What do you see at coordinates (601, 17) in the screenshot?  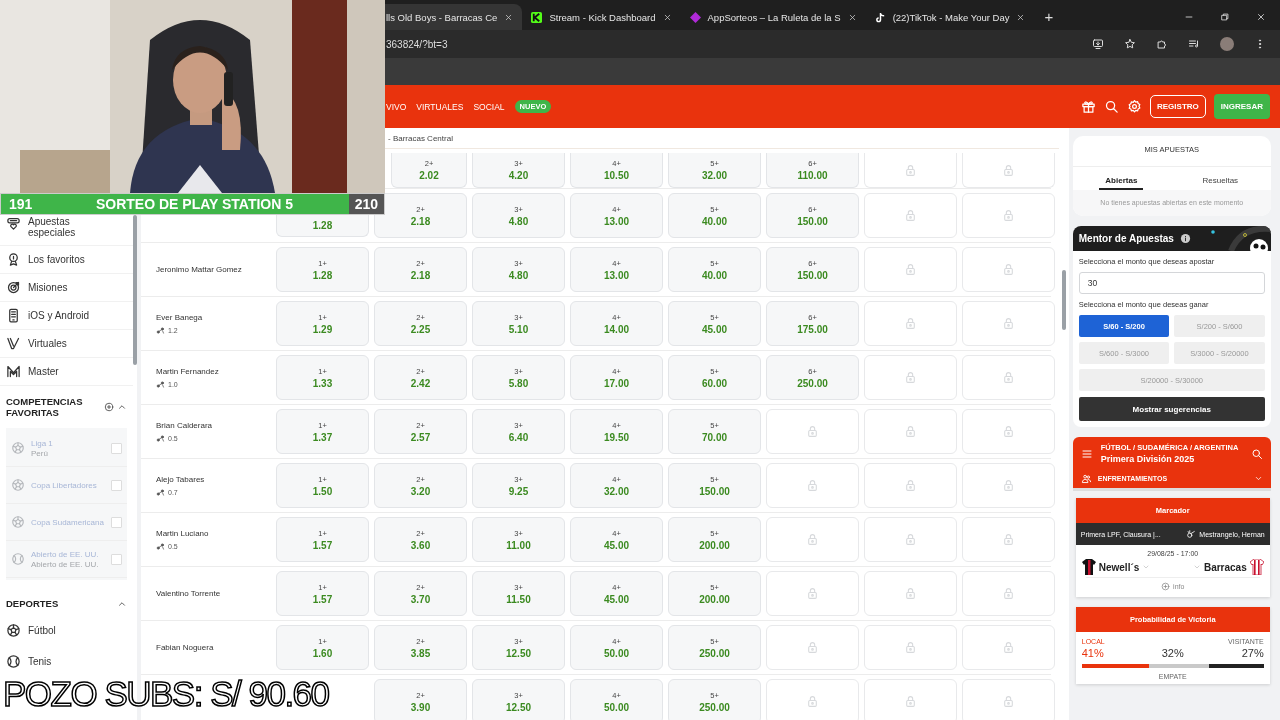 I see `browser-tab: Stream - Kick Dashboard` at bounding box center [601, 17].